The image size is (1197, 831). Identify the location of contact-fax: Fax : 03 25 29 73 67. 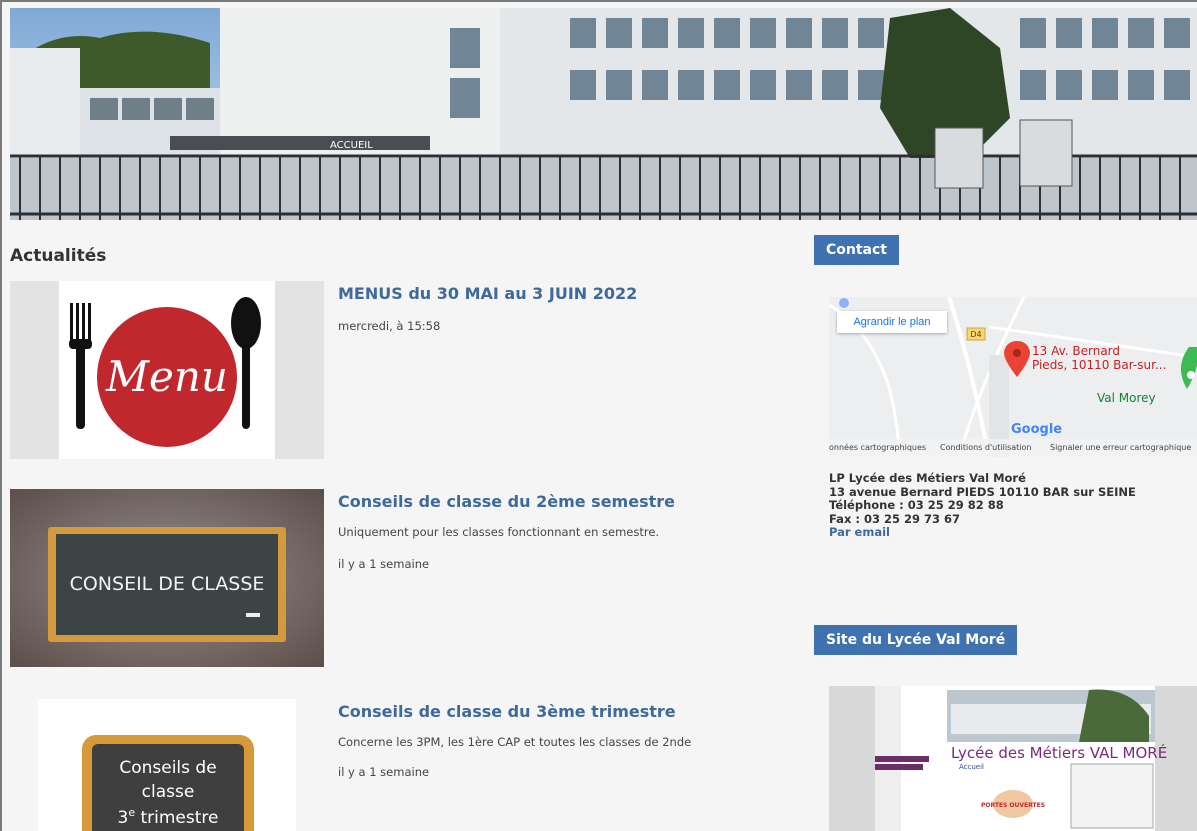
(894, 518).